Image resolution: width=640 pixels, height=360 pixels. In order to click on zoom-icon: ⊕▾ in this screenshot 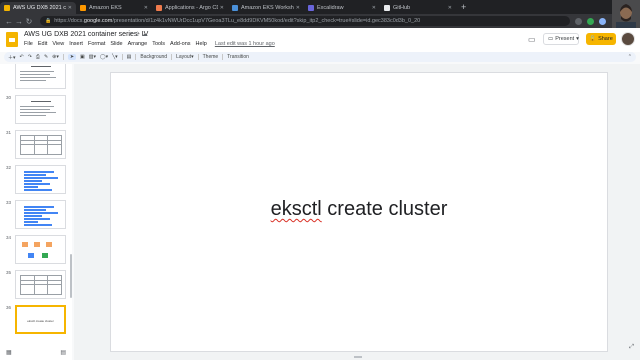, I will do `click(55, 57)`.